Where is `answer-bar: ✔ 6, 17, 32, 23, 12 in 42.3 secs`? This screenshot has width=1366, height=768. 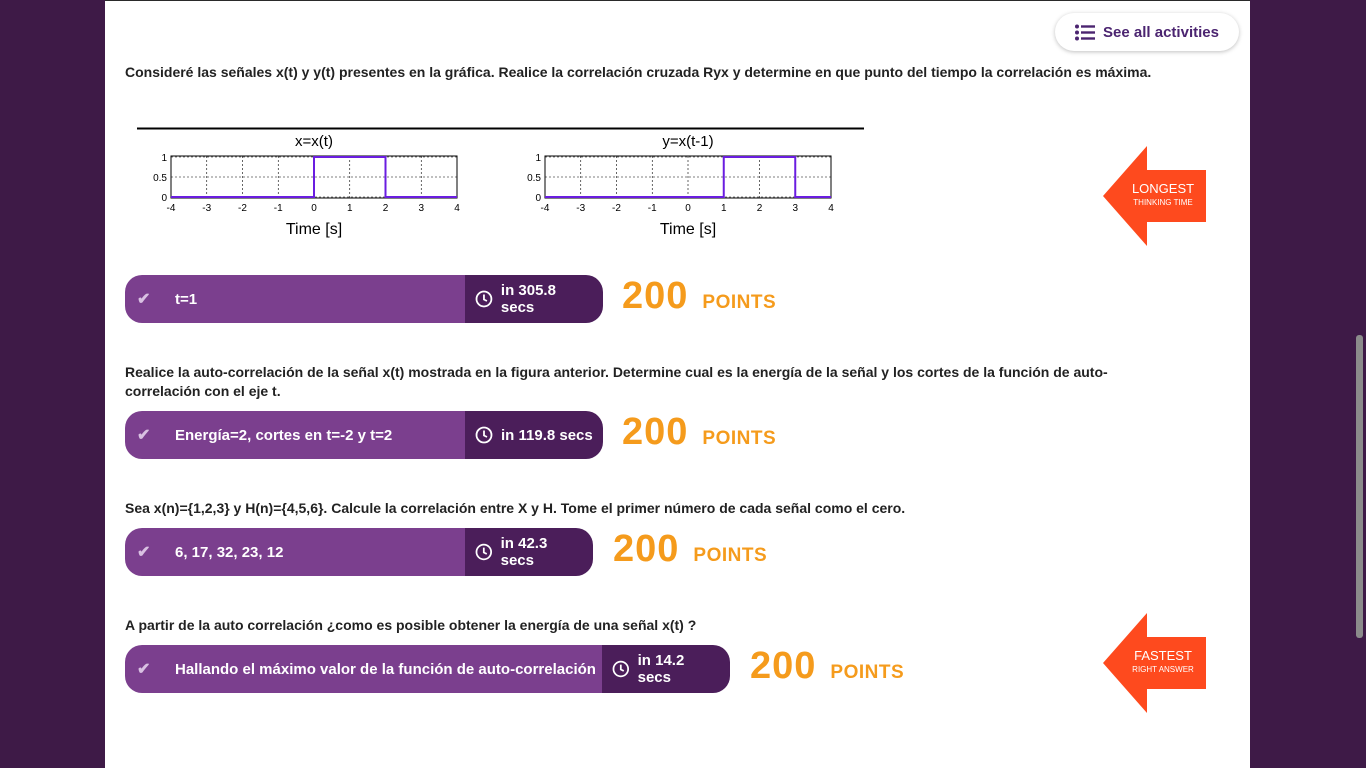
answer-bar: ✔ 6, 17, 32, 23, 12 in 42.3 secs is located at coordinates (359, 552).